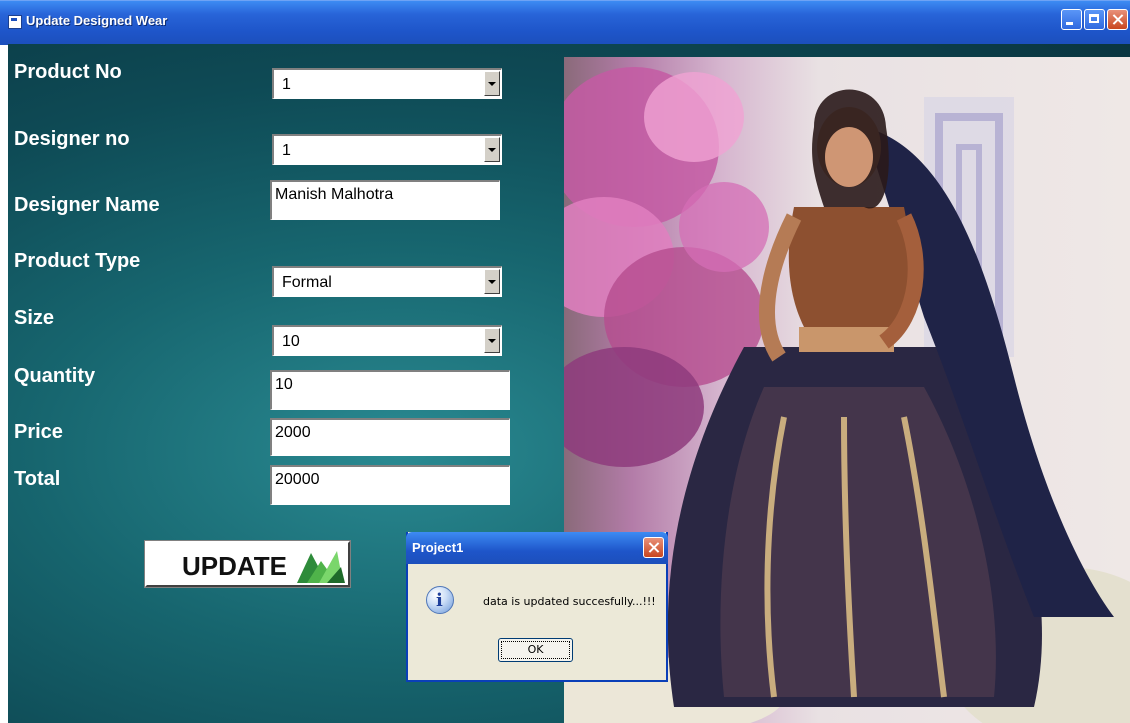  Describe the element at coordinates (565, 22) in the screenshot. I see `title-bar: Update Designed Wear` at that location.